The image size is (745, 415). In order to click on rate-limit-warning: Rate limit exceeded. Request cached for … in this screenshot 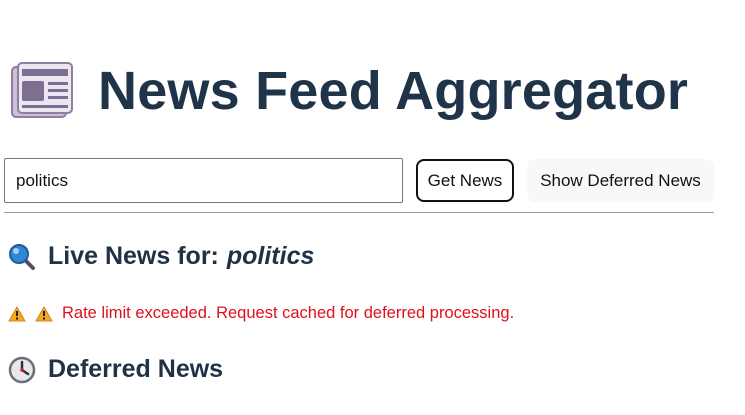, I will do `click(261, 313)`.